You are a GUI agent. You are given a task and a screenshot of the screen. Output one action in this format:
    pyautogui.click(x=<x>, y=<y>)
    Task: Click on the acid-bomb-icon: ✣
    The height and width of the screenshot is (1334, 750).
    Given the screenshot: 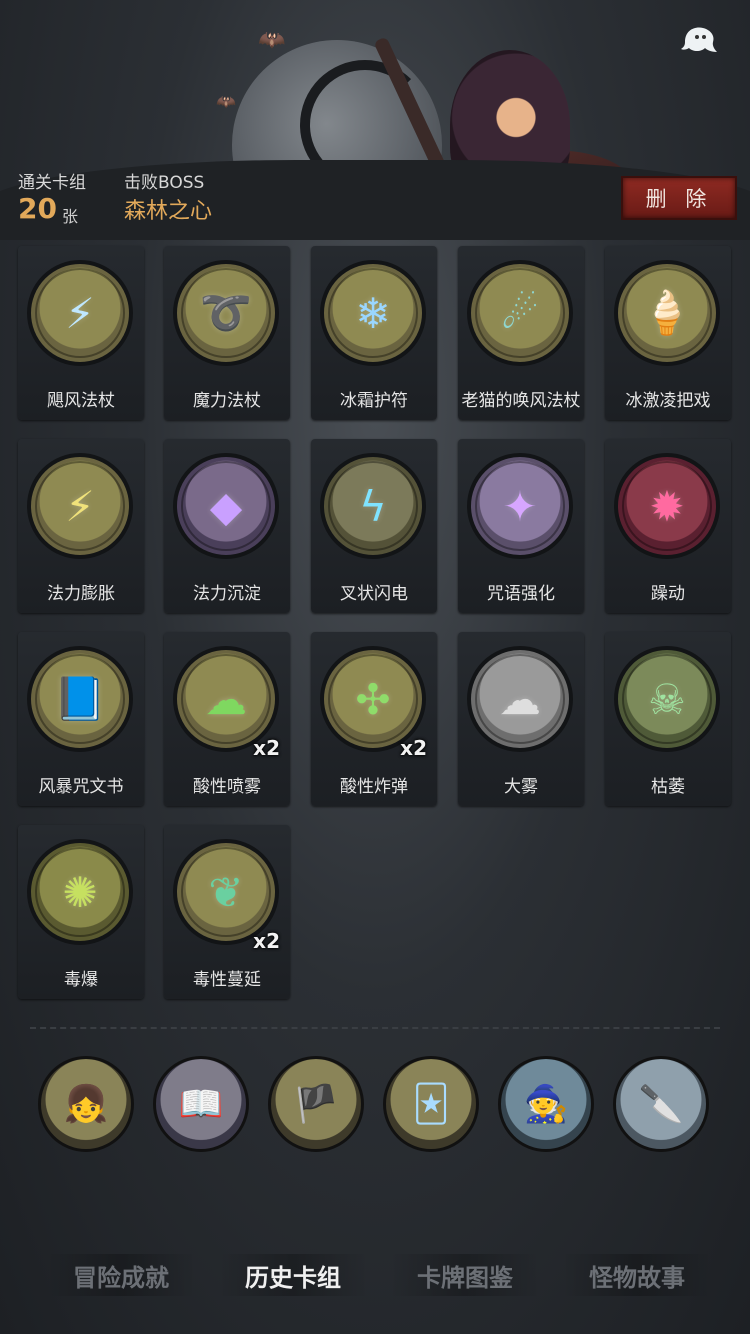 What is the action you would take?
    pyautogui.click(x=373, y=699)
    